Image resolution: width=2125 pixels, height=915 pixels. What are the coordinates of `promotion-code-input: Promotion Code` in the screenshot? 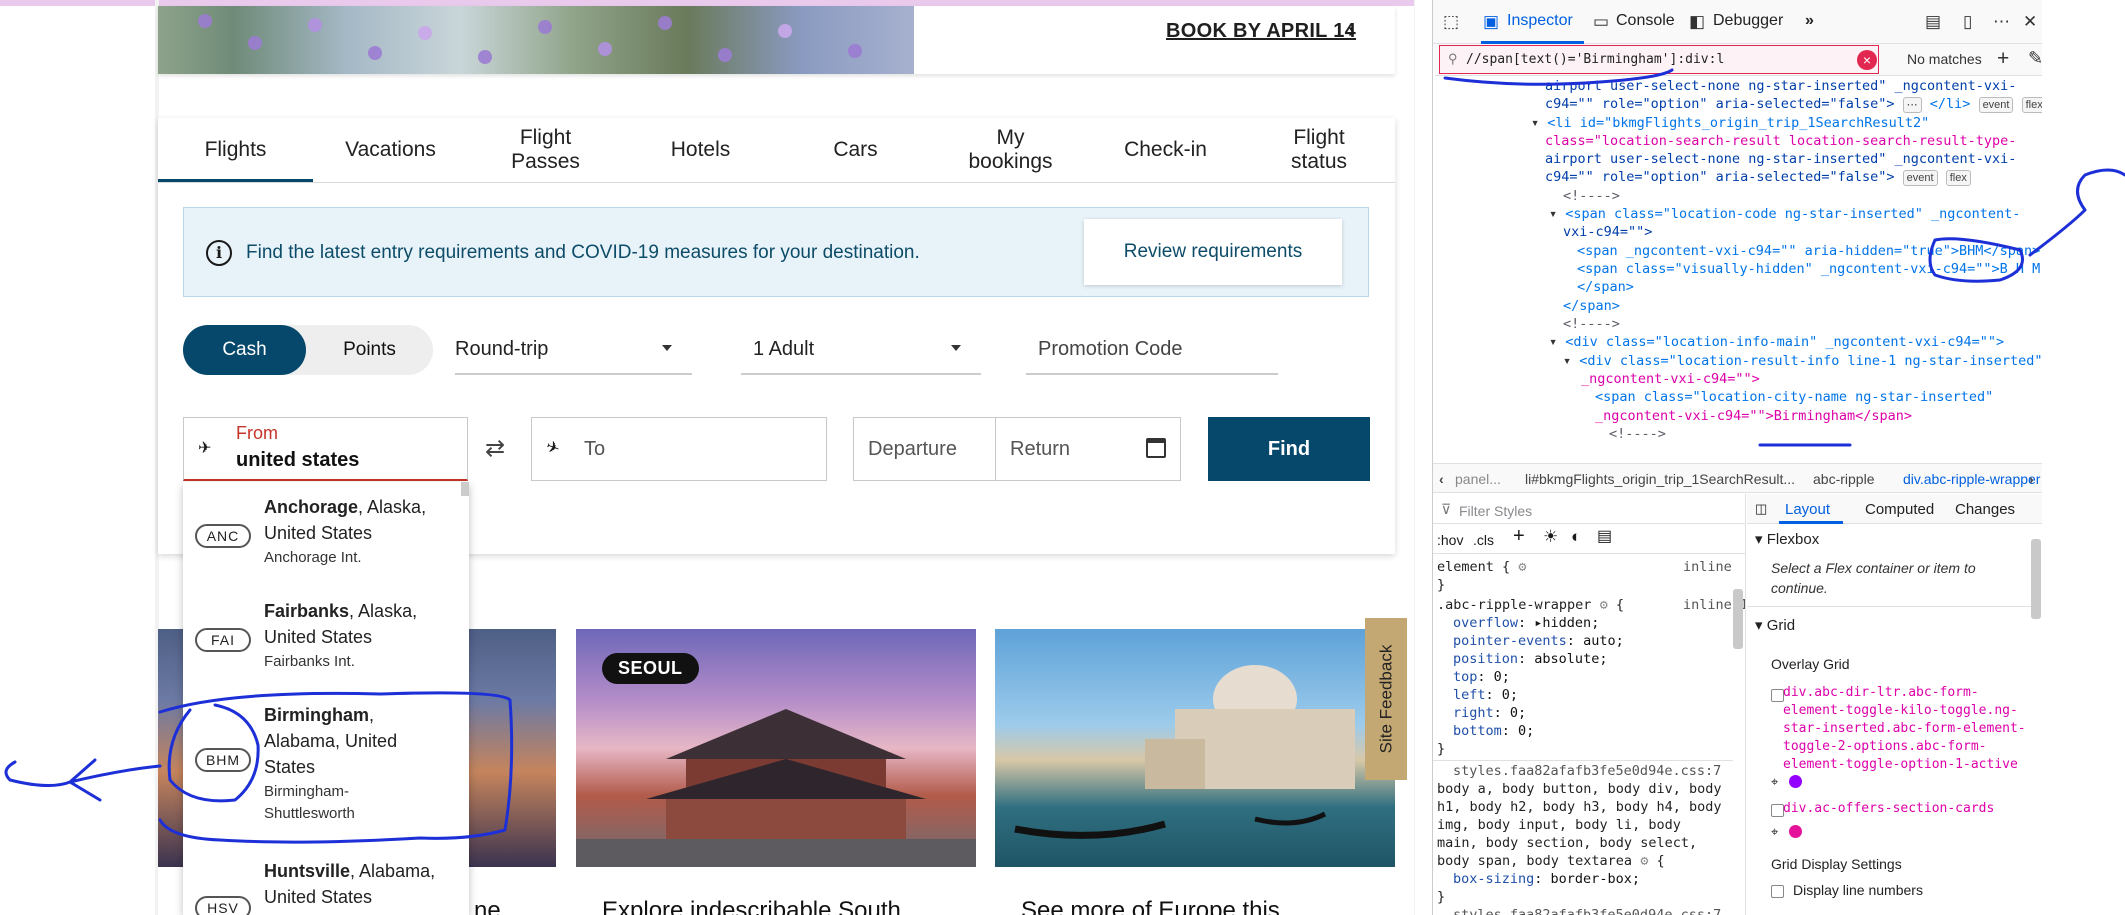 It's located at (1152, 350).